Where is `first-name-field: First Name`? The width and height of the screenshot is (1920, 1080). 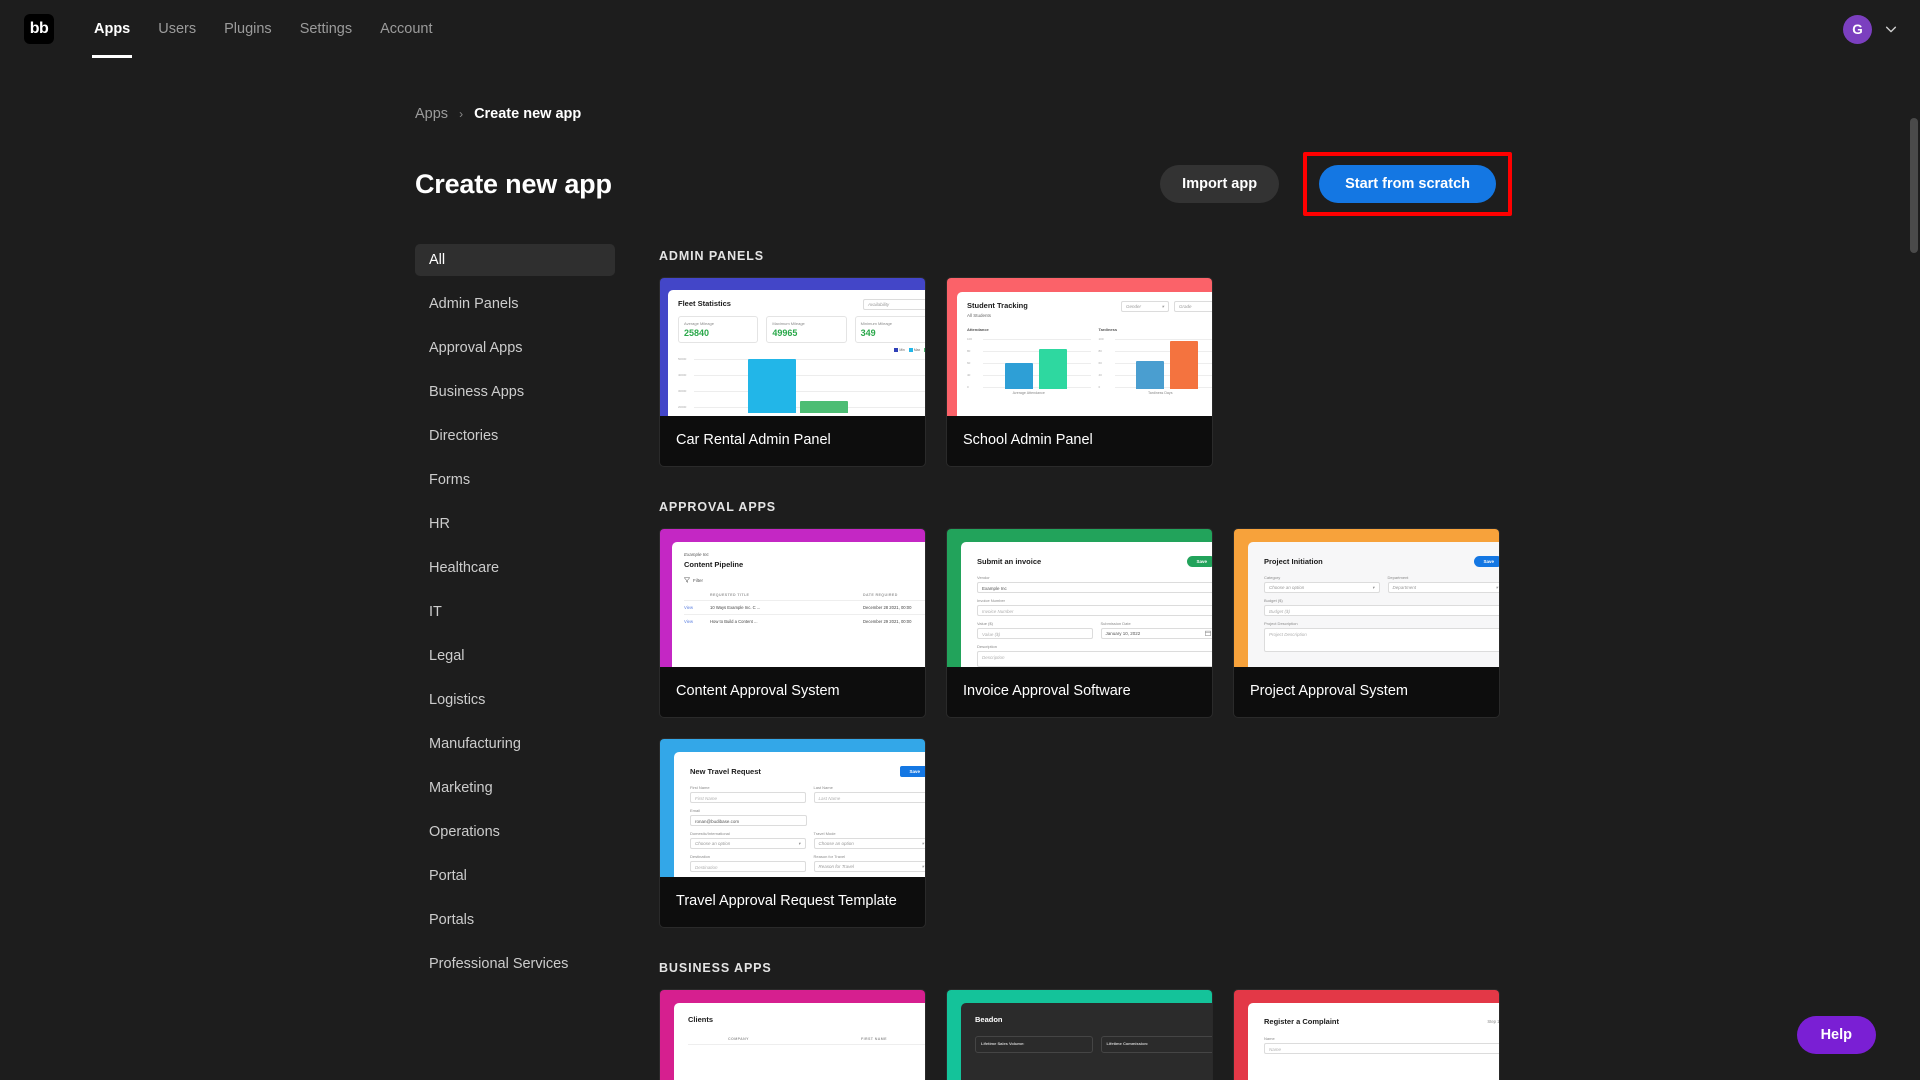
first-name-field: First Name is located at coordinates (748, 797).